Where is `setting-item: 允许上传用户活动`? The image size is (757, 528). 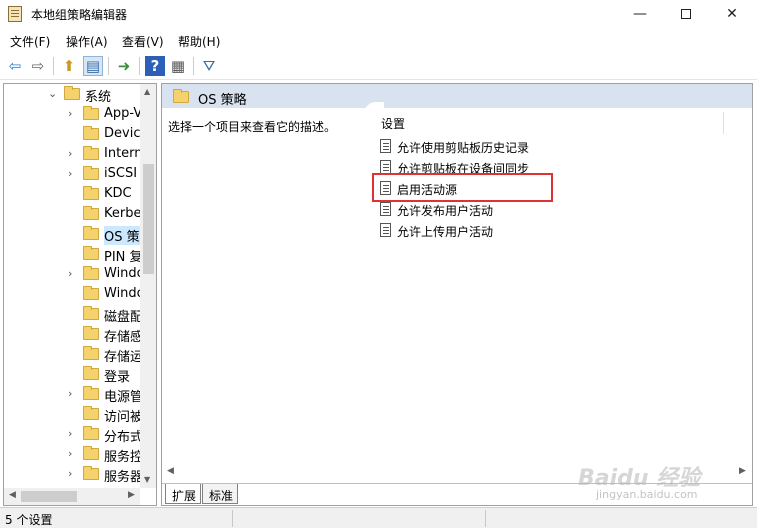
setting-item: 允许上传用户活动 is located at coordinates (480, 230).